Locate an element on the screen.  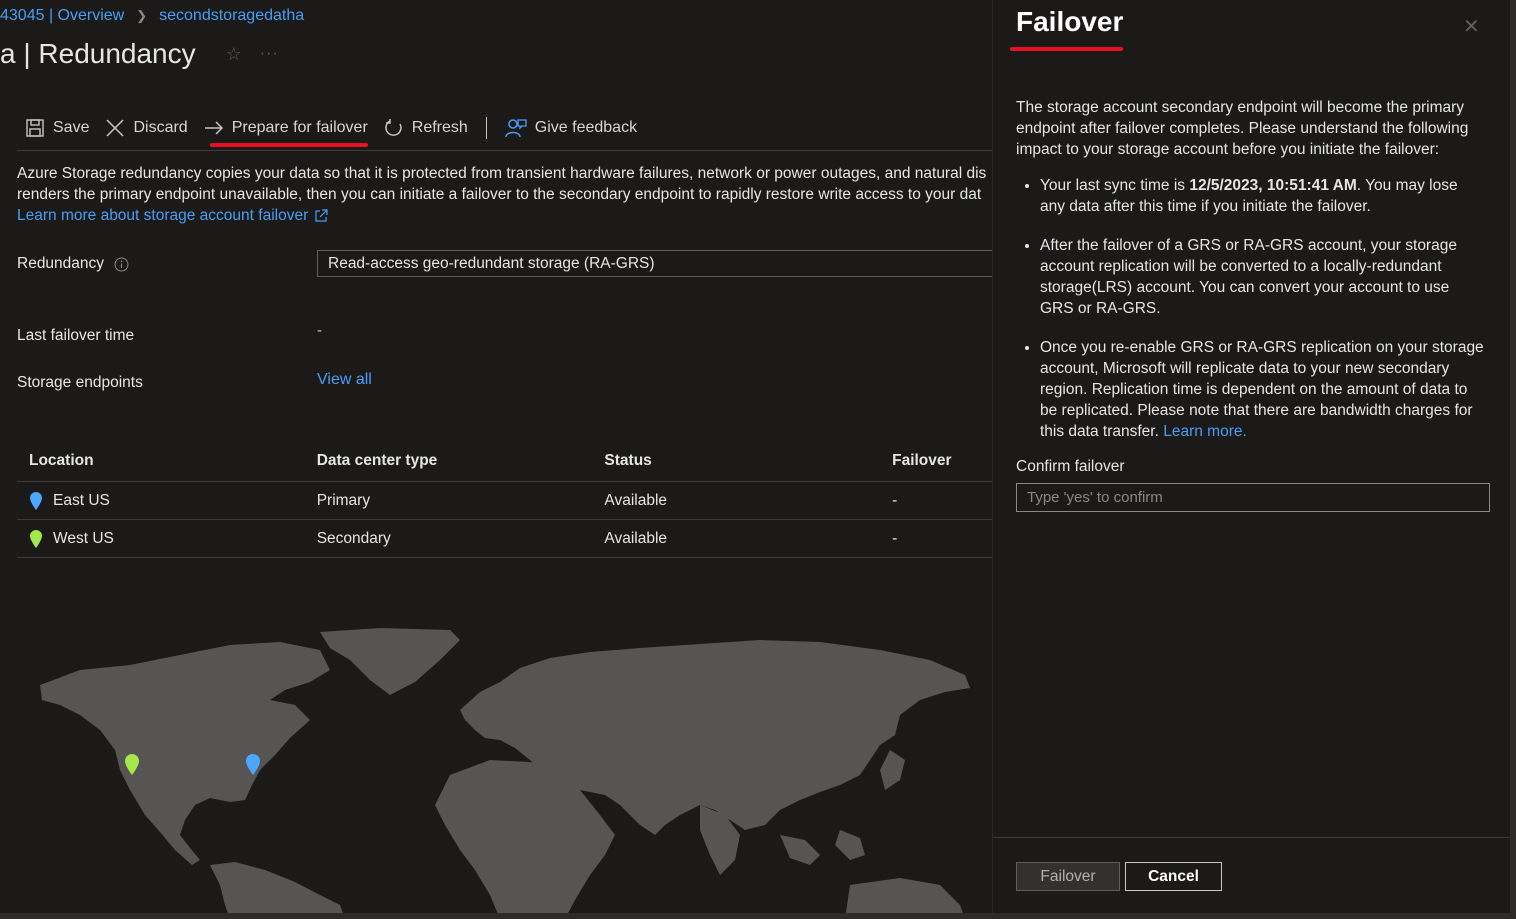
sync-time-prefix: Your last sync time is is located at coordinates (1115, 185).